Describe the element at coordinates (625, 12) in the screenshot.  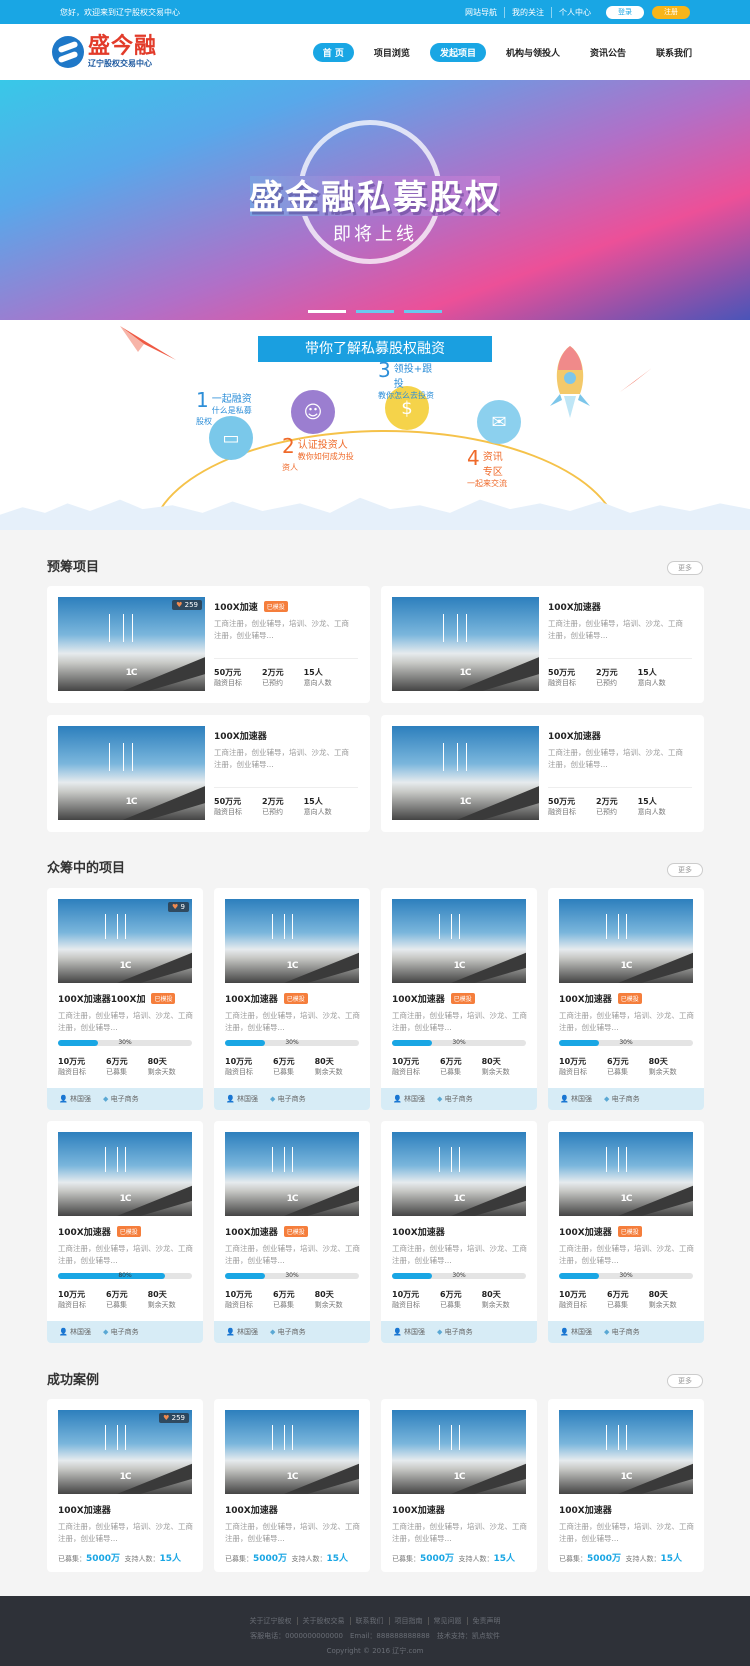
I see `login-button: 登录` at that location.